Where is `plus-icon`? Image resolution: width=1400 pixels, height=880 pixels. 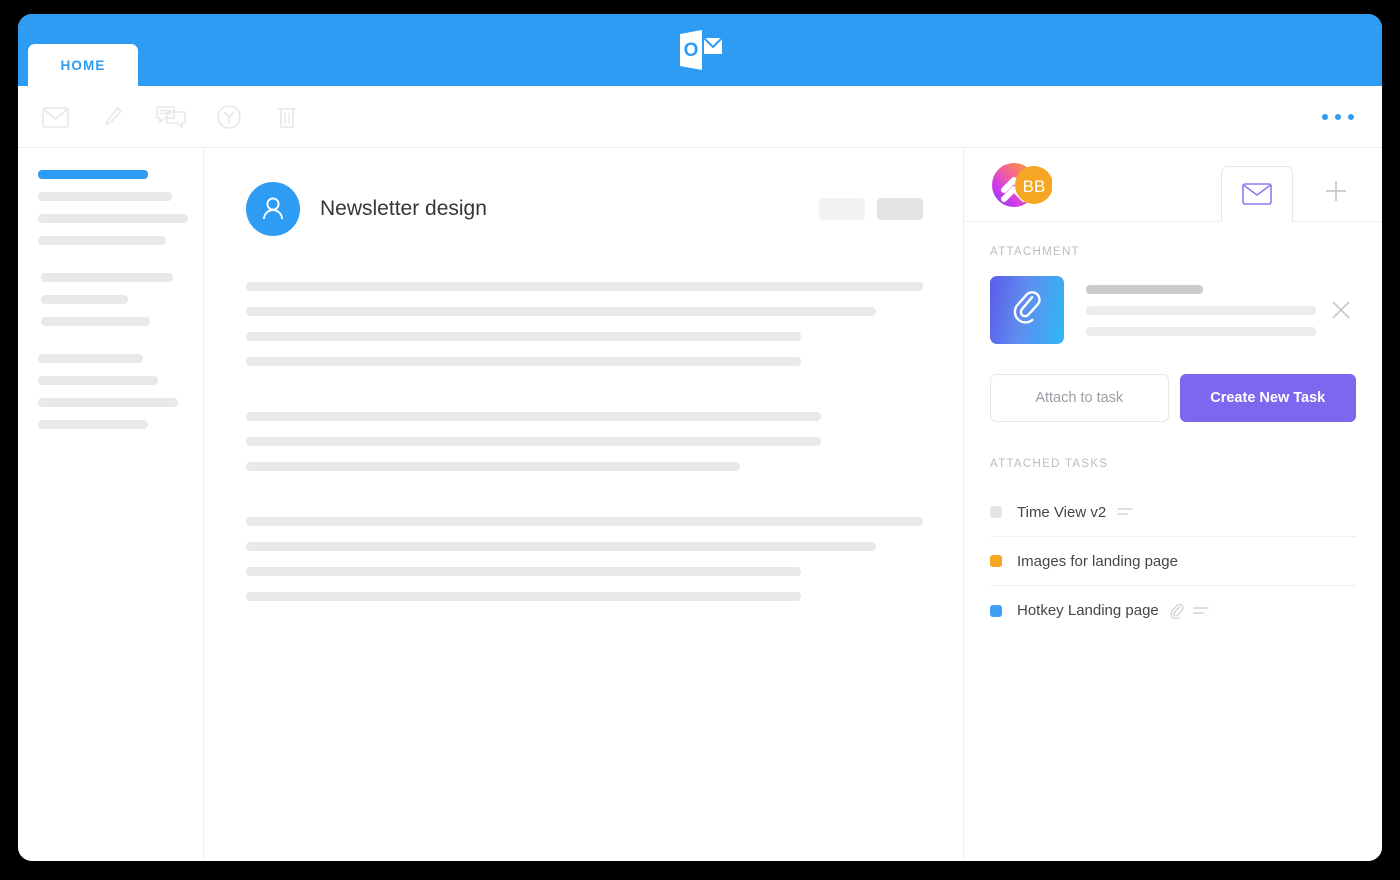
plus-icon is located at coordinates (1336, 191).